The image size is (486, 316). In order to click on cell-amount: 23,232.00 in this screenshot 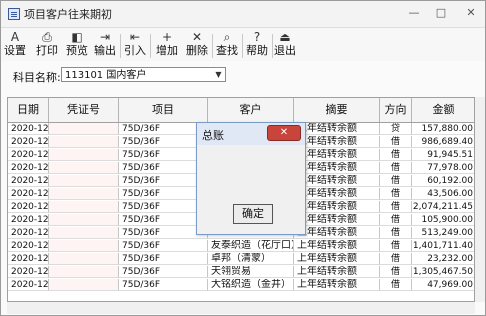, I will do `click(443, 259)`.